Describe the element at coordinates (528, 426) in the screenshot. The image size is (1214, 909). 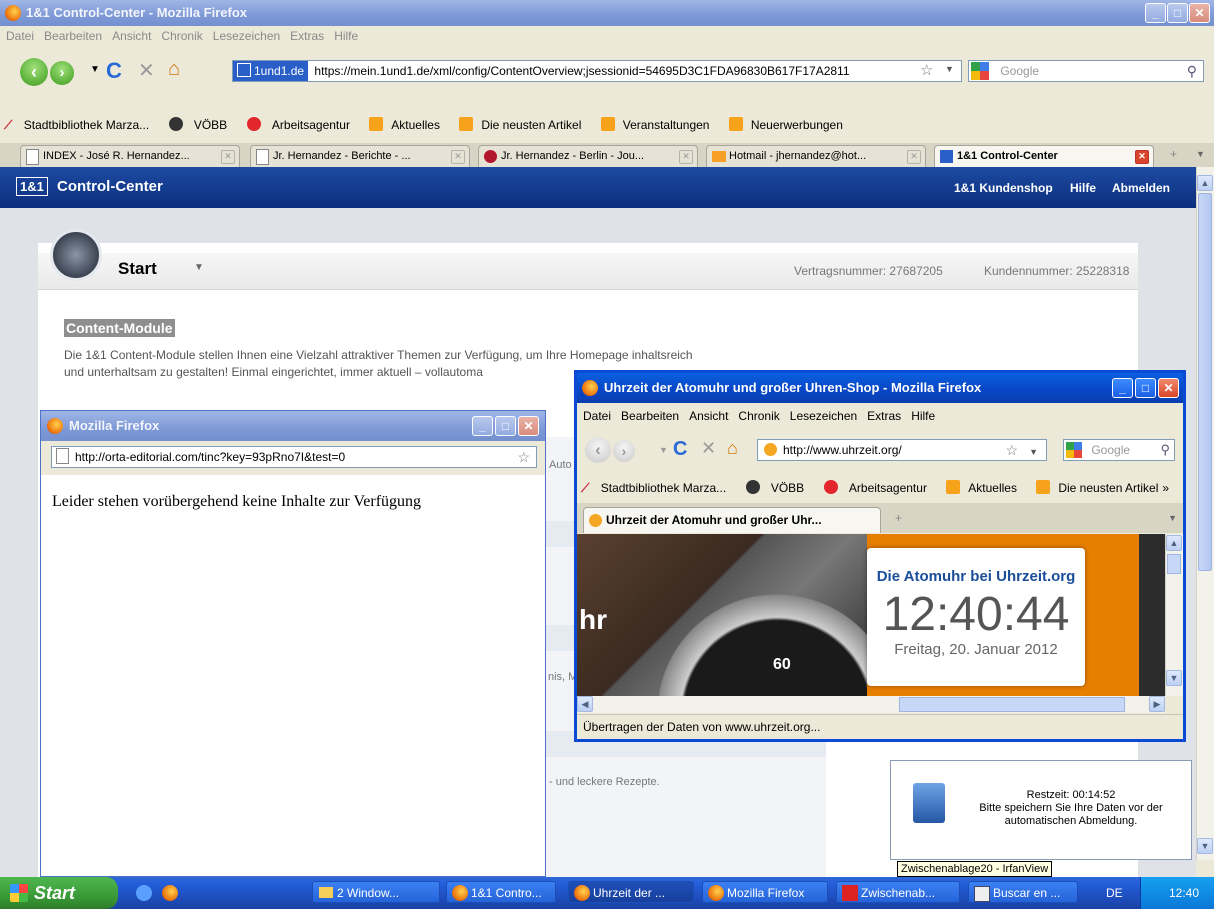
I see `popup-close-button: ✕` at that location.